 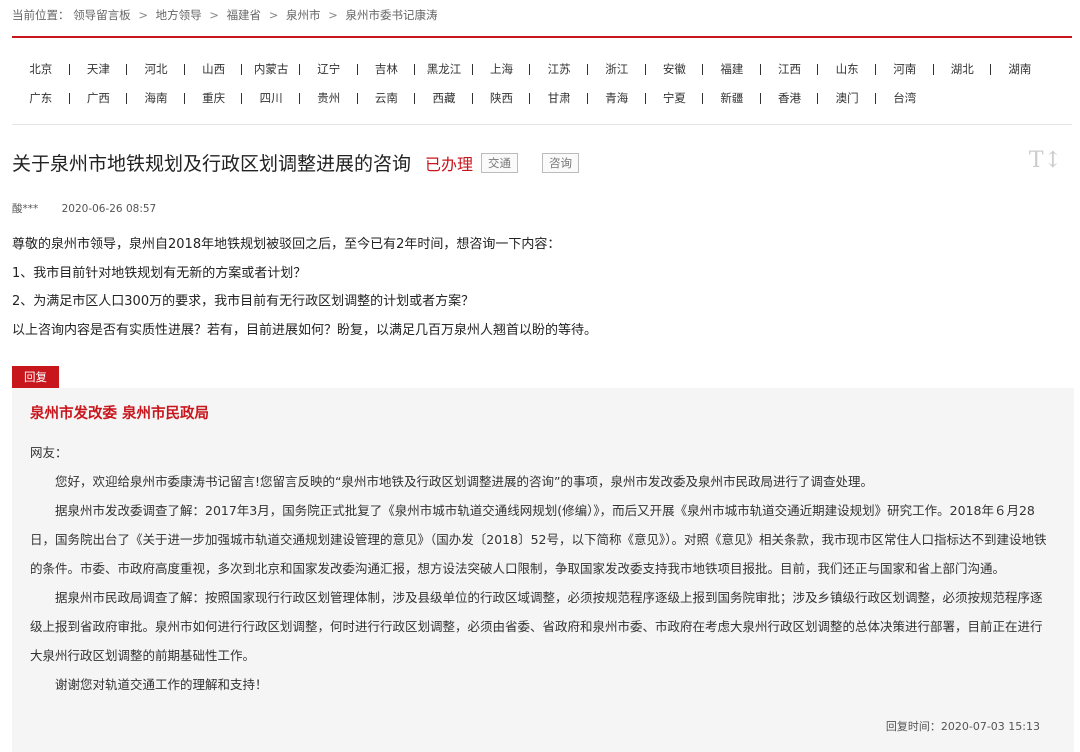 I want to click on message-paragraph: 2、为满足市区人口300万的要求，我市目前有无行政区划调整的计划或者方案？, so click(x=243, y=301).